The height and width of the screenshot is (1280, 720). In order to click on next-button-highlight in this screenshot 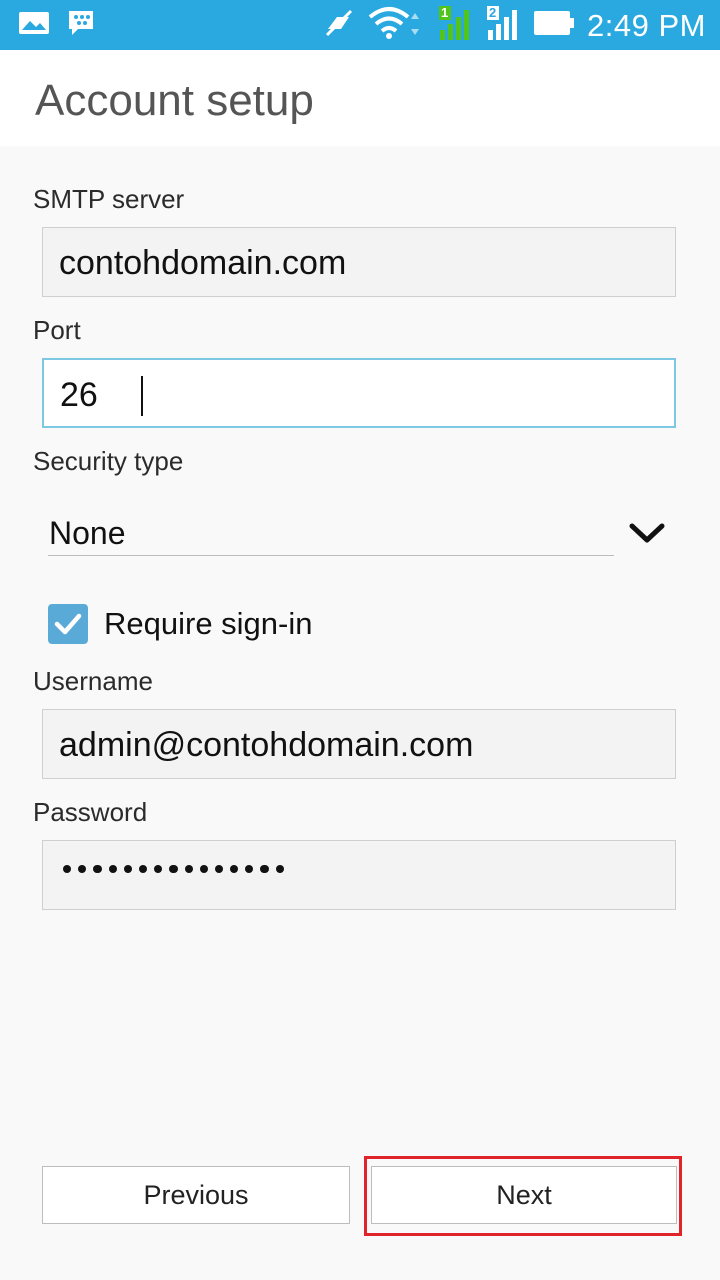, I will do `click(523, 1196)`.